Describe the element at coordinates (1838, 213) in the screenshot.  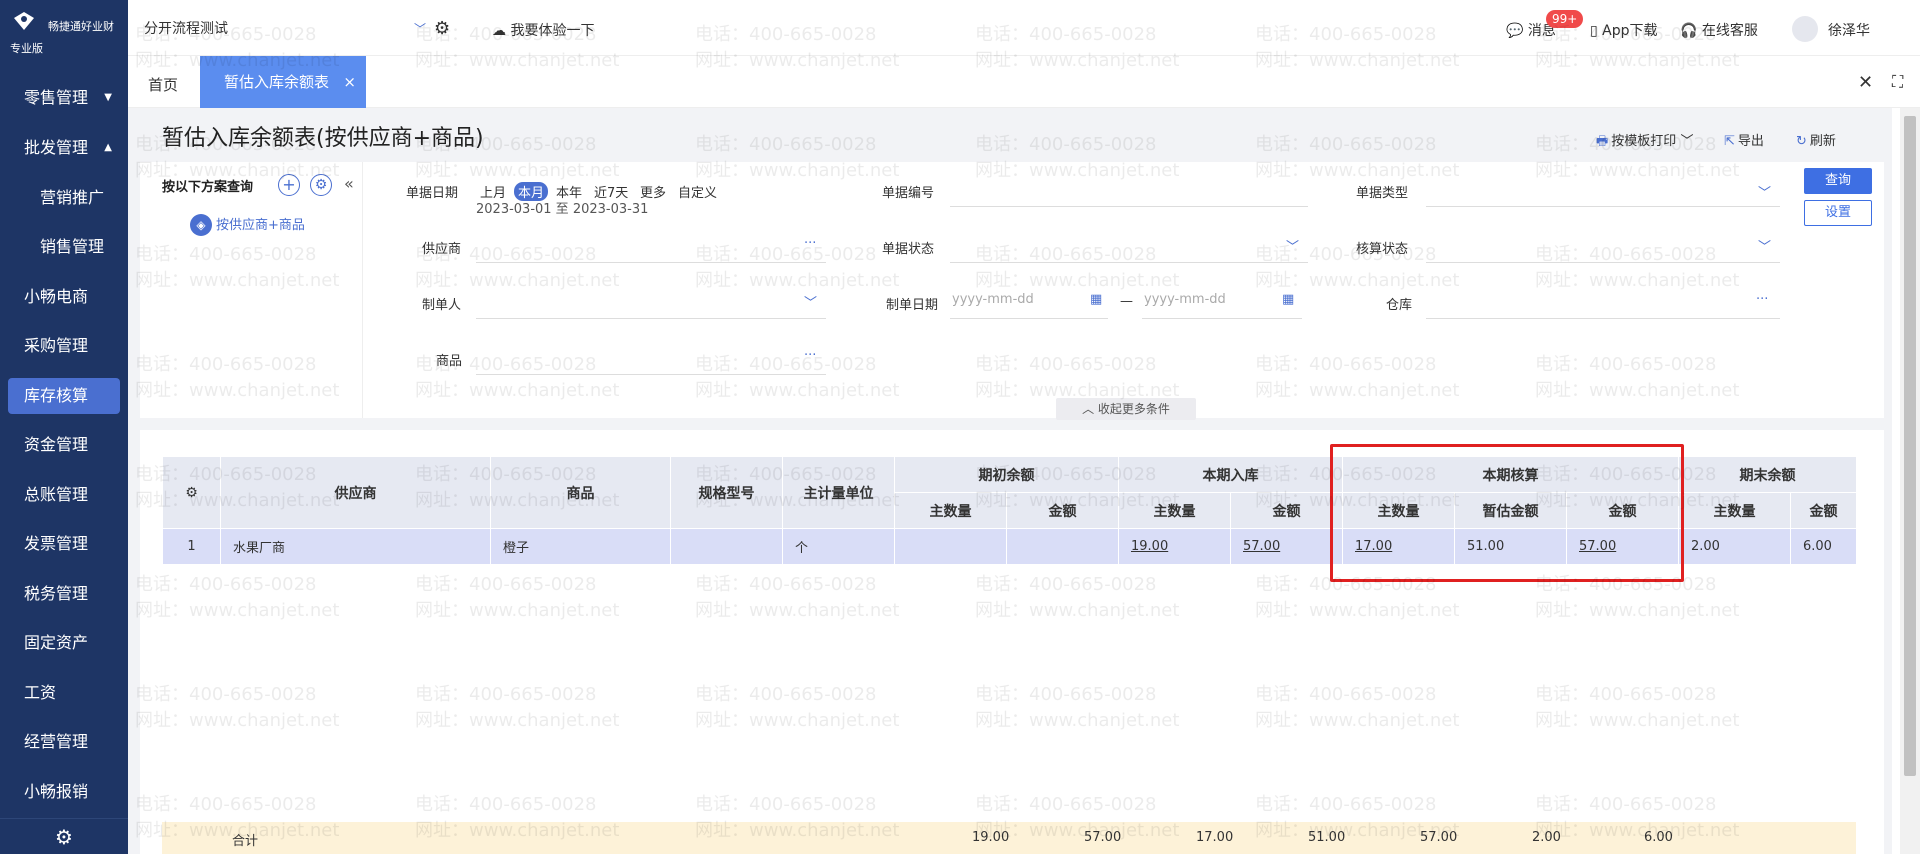
I see `settings-button: 设置` at that location.